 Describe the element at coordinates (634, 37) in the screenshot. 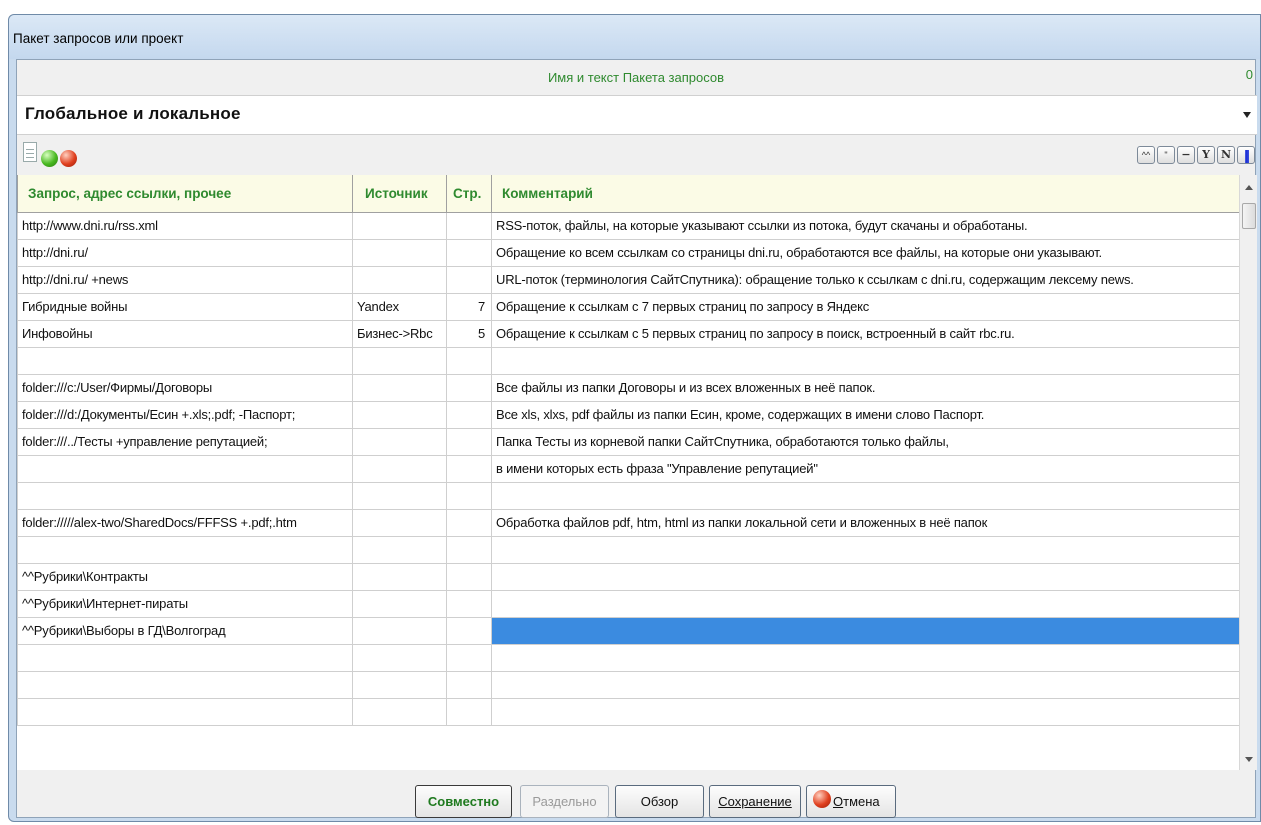

I see `title-bar: Пакет запросов или проект` at that location.